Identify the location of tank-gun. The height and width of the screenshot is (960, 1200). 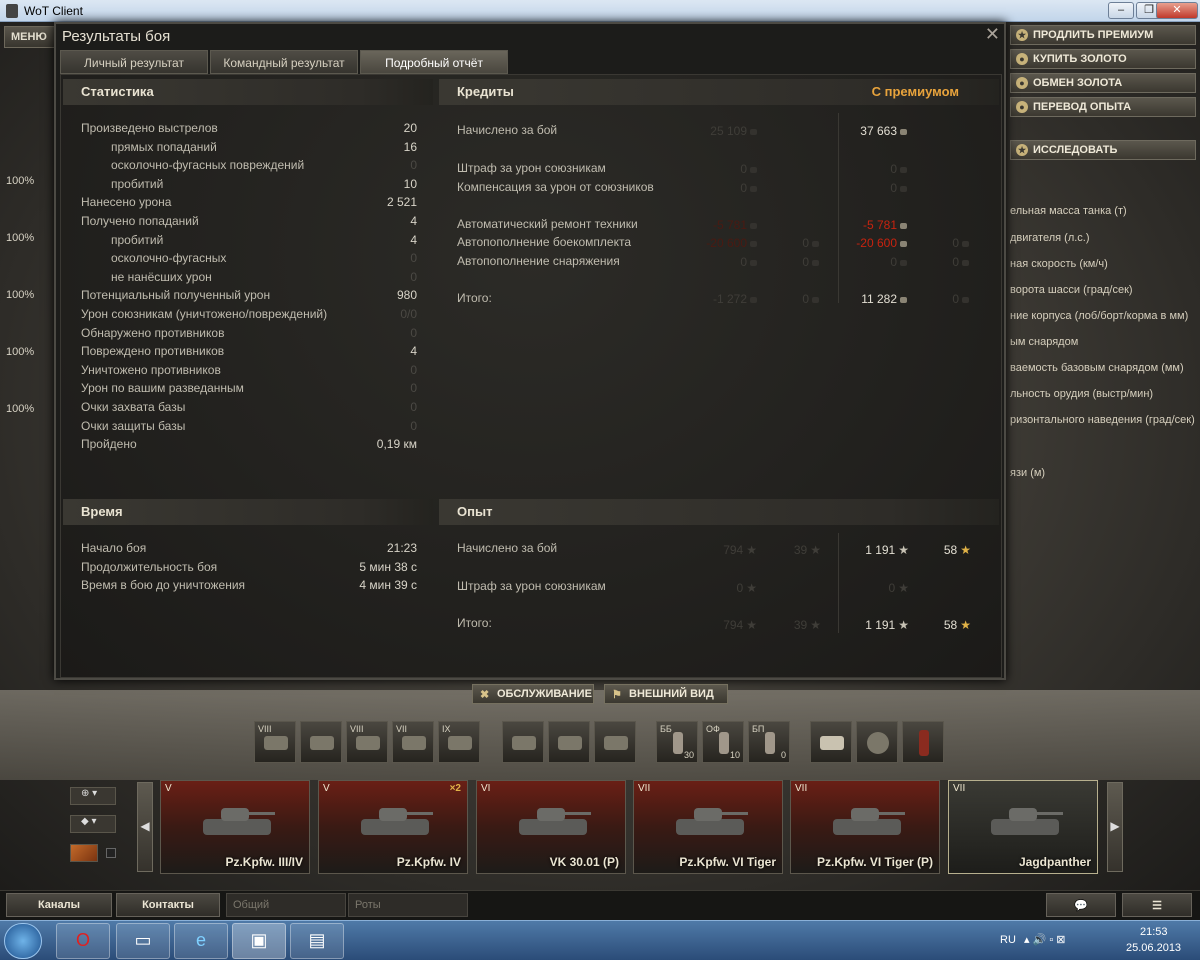
(891, 813).